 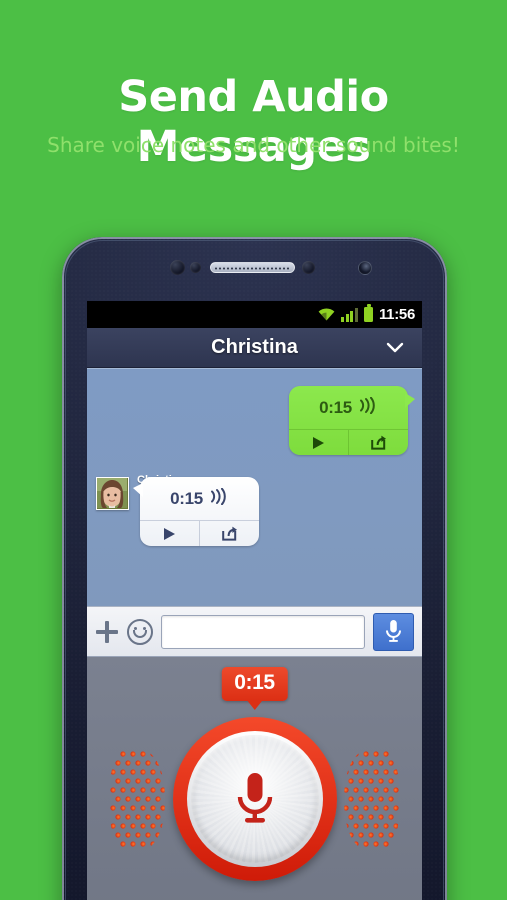 I want to click on contact-name-title: Christina, so click(x=254, y=347).